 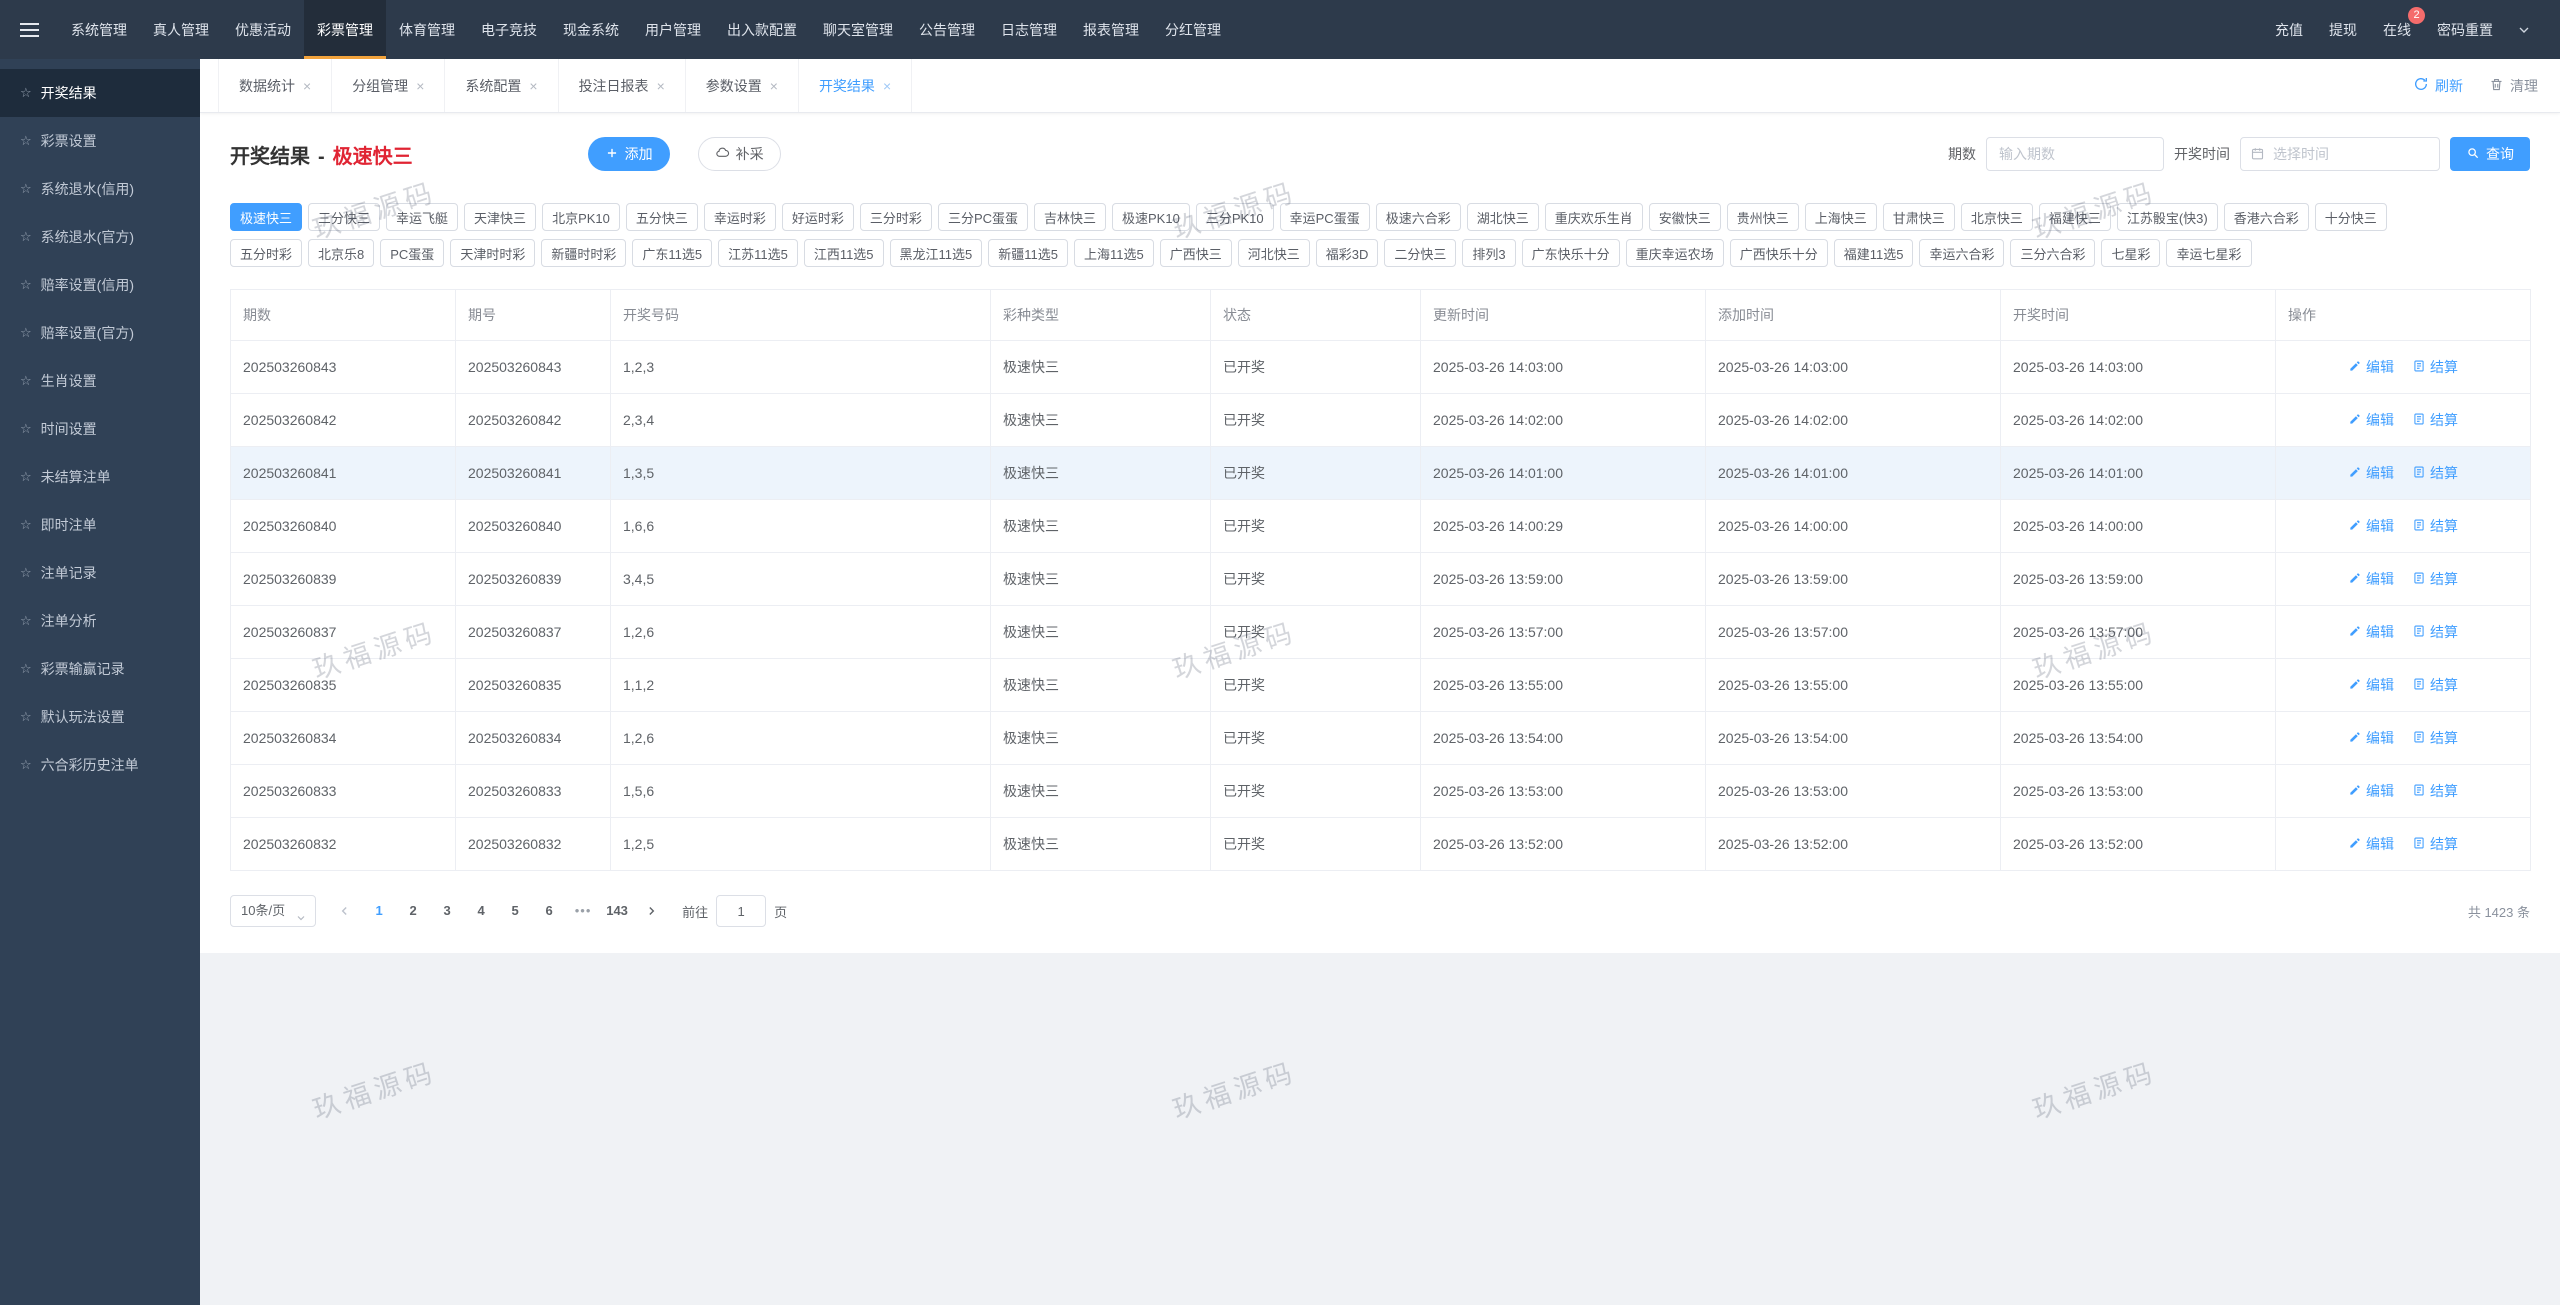 I want to click on tab: 投注日报表 ×, so click(x=622, y=85).